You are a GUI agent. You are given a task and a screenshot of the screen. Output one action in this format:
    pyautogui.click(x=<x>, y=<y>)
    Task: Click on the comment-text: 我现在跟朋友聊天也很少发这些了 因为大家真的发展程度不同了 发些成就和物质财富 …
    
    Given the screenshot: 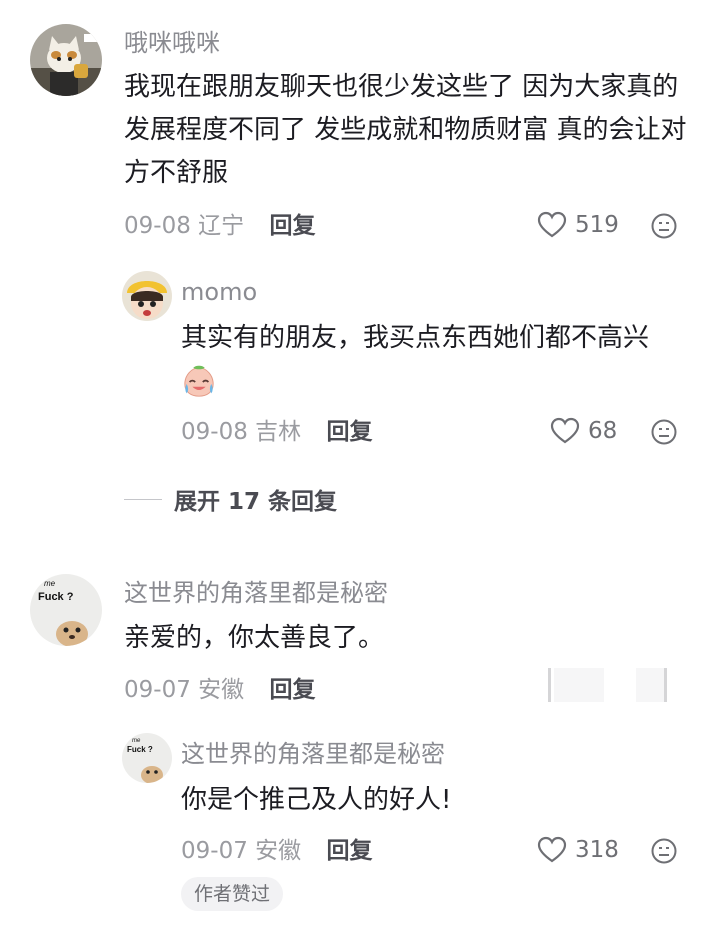 What is the action you would take?
    pyautogui.click(x=405, y=130)
    